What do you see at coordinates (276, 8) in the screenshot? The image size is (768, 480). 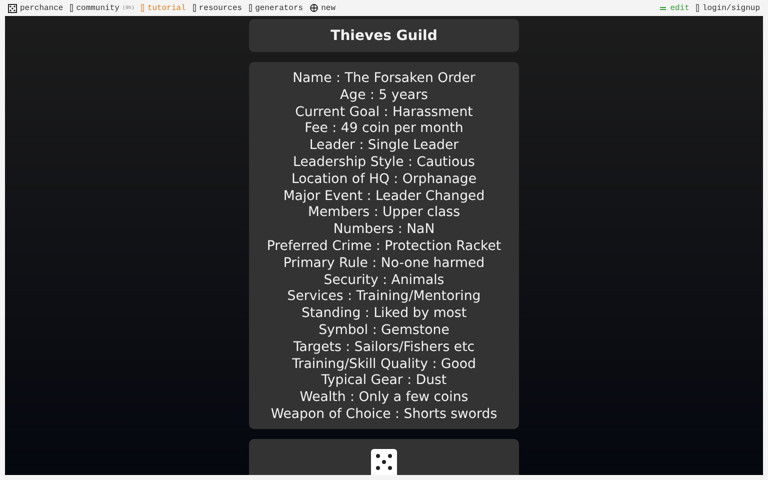 I see `nav-link: generators` at bounding box center [276, 8].